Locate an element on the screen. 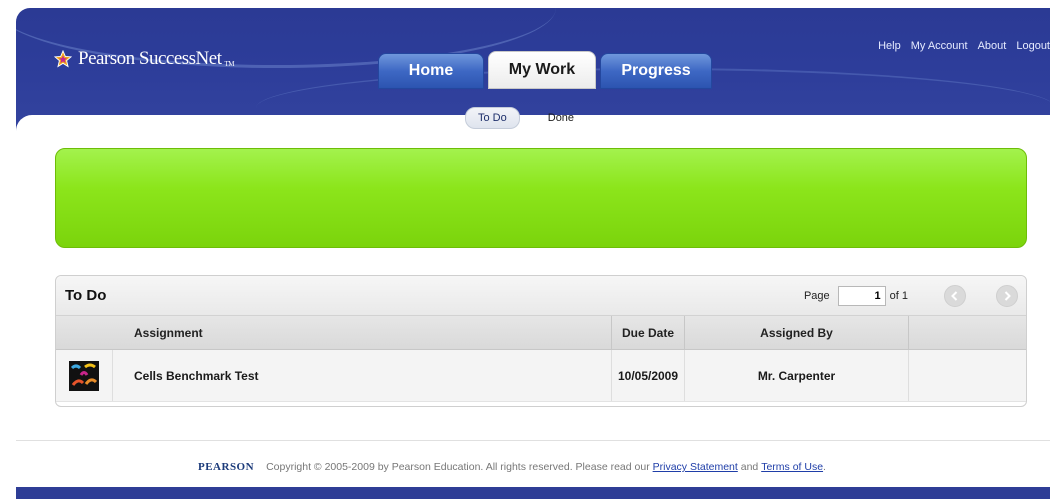  trademark-mark: TM is located at coordinates (229, 64).